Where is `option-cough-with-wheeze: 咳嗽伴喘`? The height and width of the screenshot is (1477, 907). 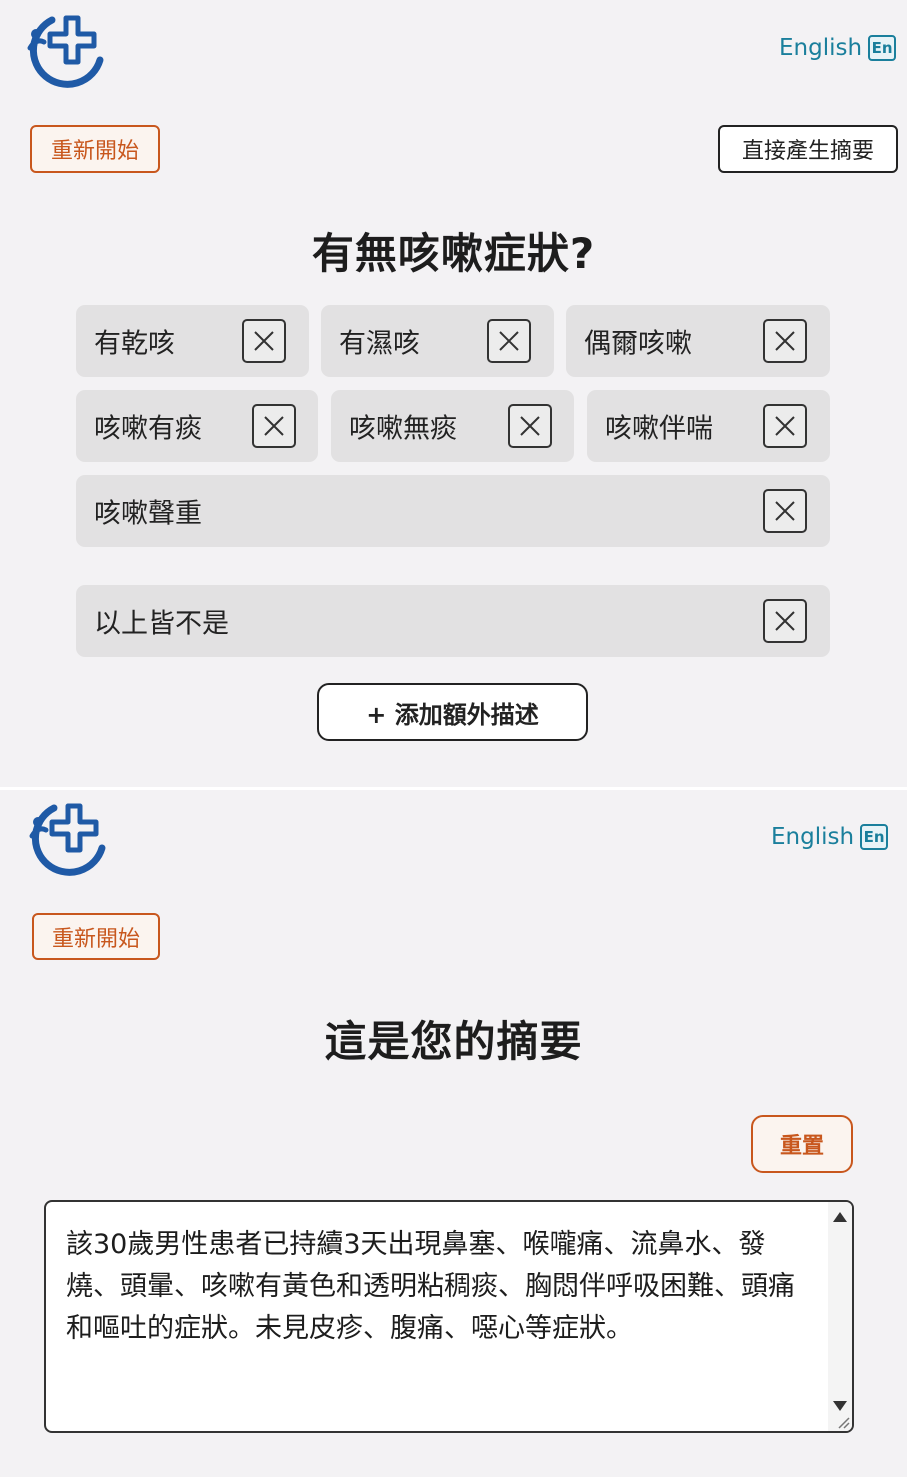
option-cough-with-wheeze: 咳嗽伴喘 is located at coordinates (708, 426).